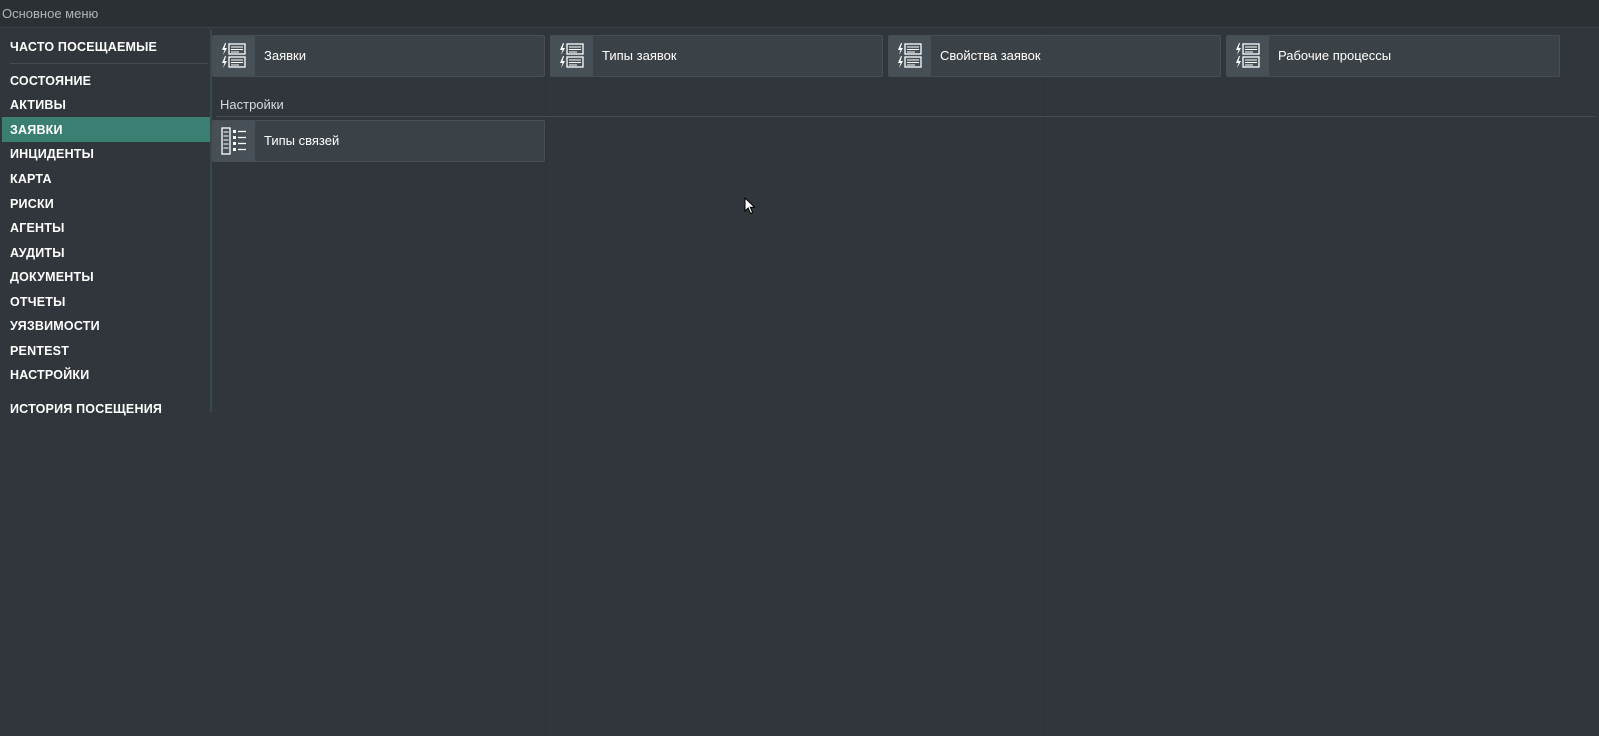 This screenshot has width=1599, height=736. Describe the element at coordinates (750, 208) in the screenshot. I see `mouse-cursor-icon` at that location.